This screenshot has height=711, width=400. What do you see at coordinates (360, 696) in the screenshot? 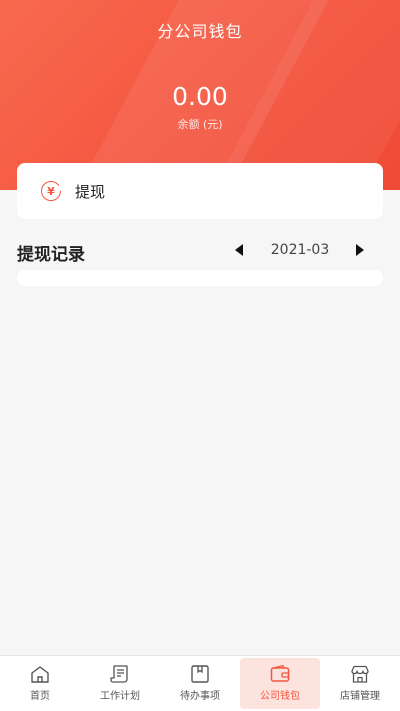
I see `nav-label: 店铺管理` at bounding box center [360, 696].